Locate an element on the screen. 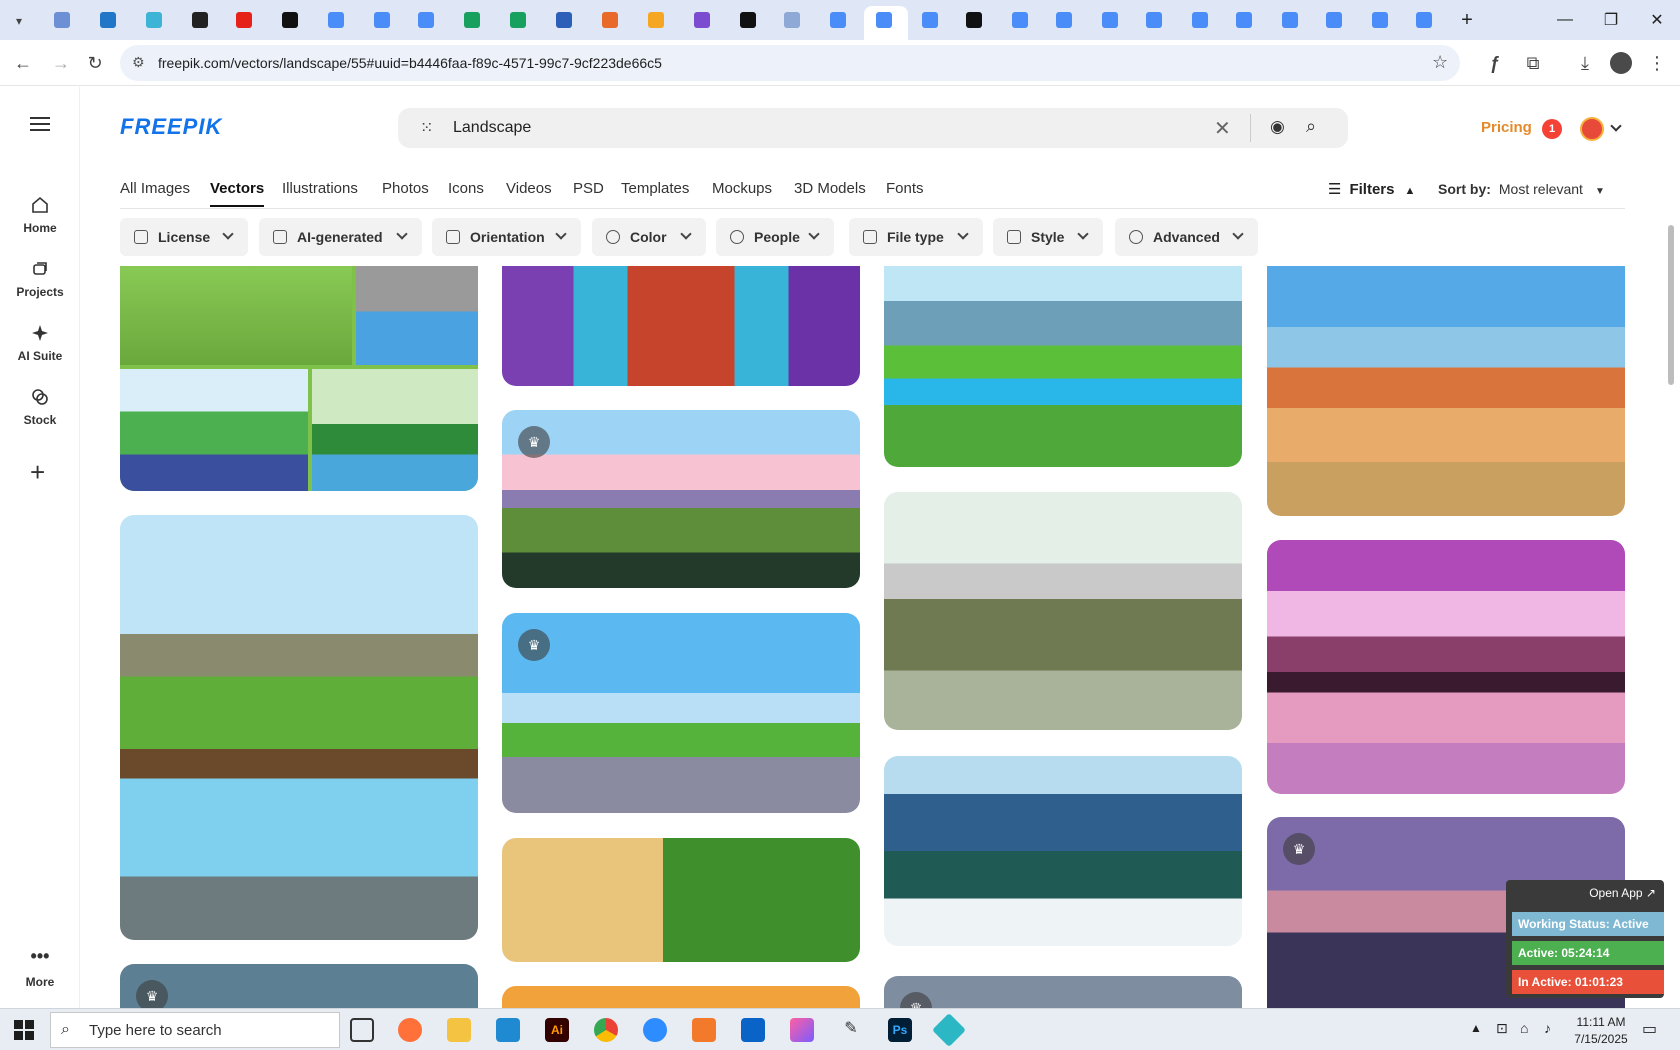  taskbar-clock: 11:11 AM 7/15/2025 is located at coordinates (1601, 1030).